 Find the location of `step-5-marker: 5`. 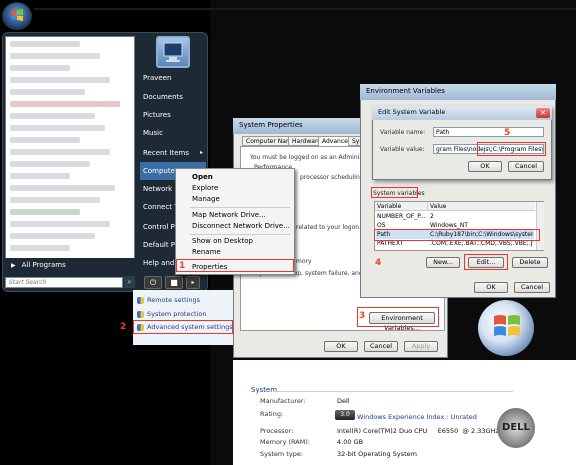

step-5-marker: 5 is located at coordinates (507, 133).